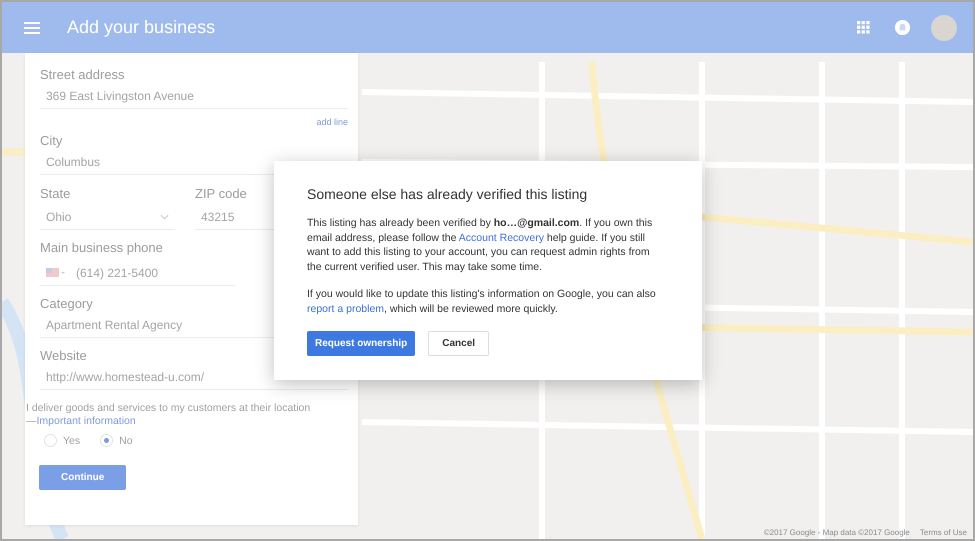 This screenshot has width=975, height=541. What do you see at coordinates (501, 238) in the screenshot?
I see `help-link: Account Recovery` at bounding box center [501, 238].